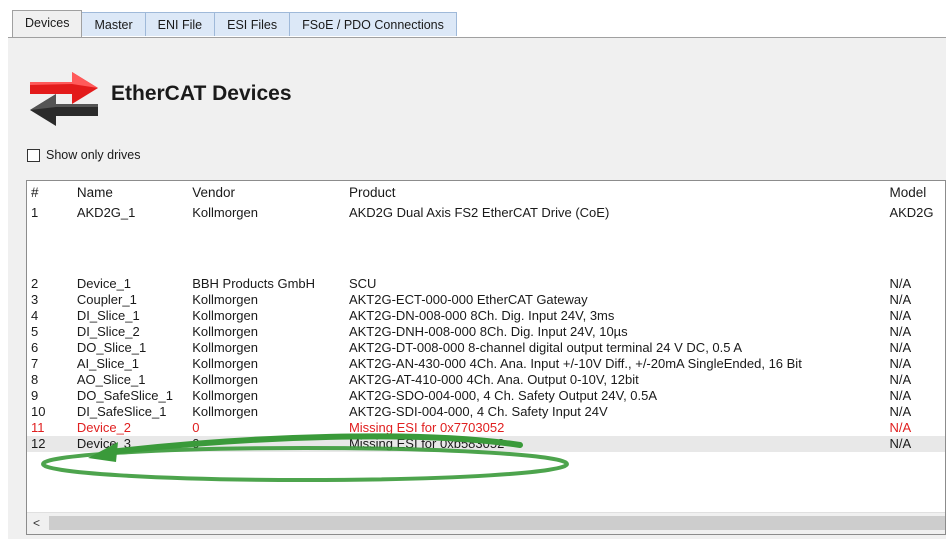 Image resolution: width=946 pixels, height=539 pixels. I want to click on checkbox-label: Show only drives, so click(93, 155).